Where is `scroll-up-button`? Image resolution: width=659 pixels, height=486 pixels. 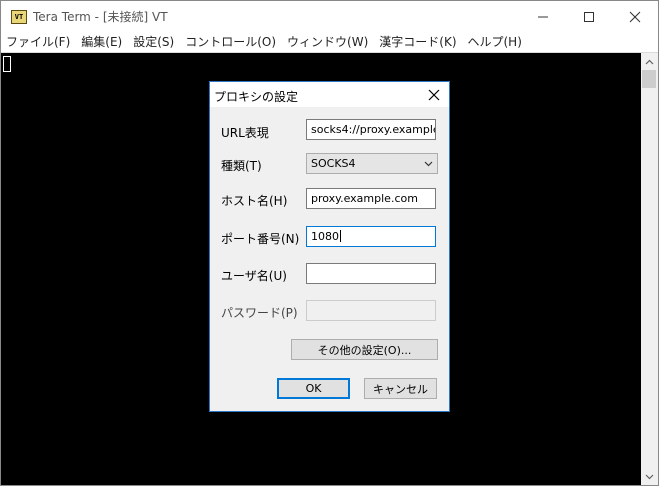
scroll-up-button is located at coordinates (649, 61).